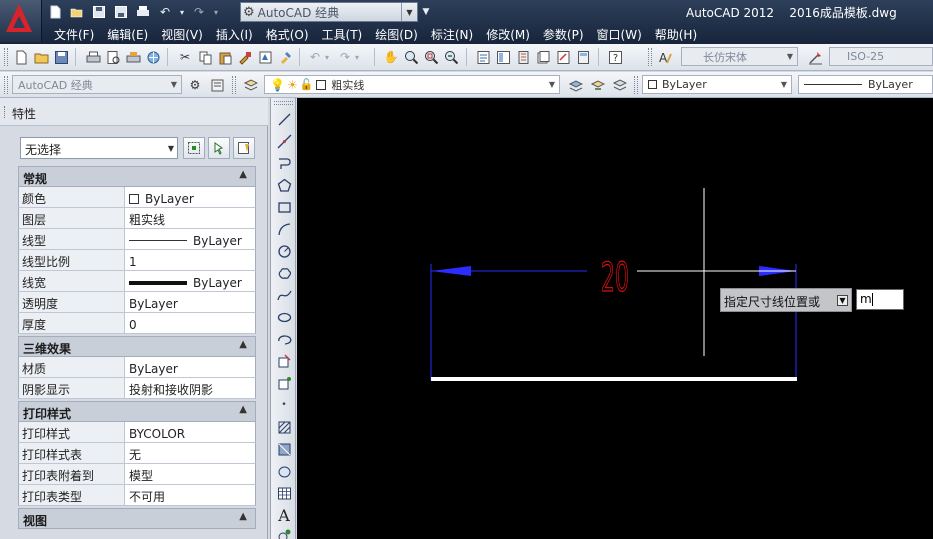  What do you see at coordinates (391, 57) in the screenshot?
I see `pan-hand-icon: ✋` at bounding box center [391, 57].